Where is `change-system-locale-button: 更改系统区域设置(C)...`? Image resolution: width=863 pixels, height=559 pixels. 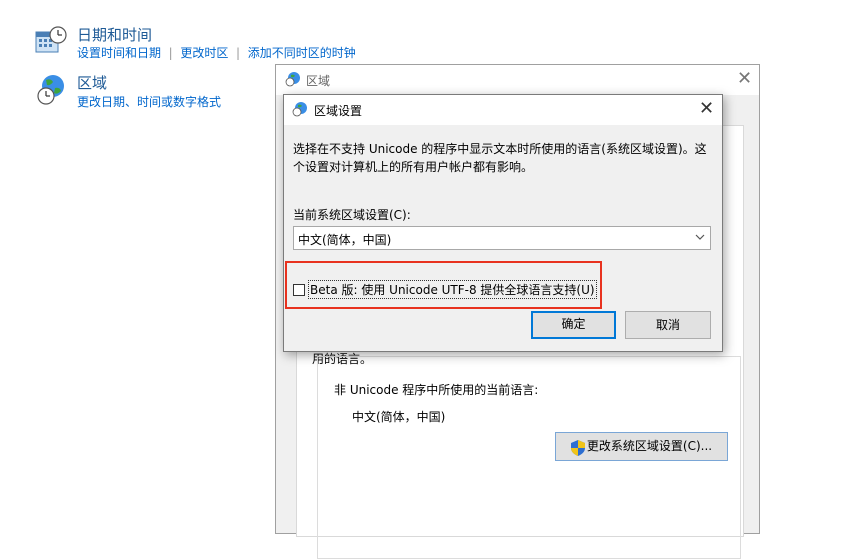
change-system-locale-button: 更改系统区域设置(C)... is located at coordinates (641, 446).